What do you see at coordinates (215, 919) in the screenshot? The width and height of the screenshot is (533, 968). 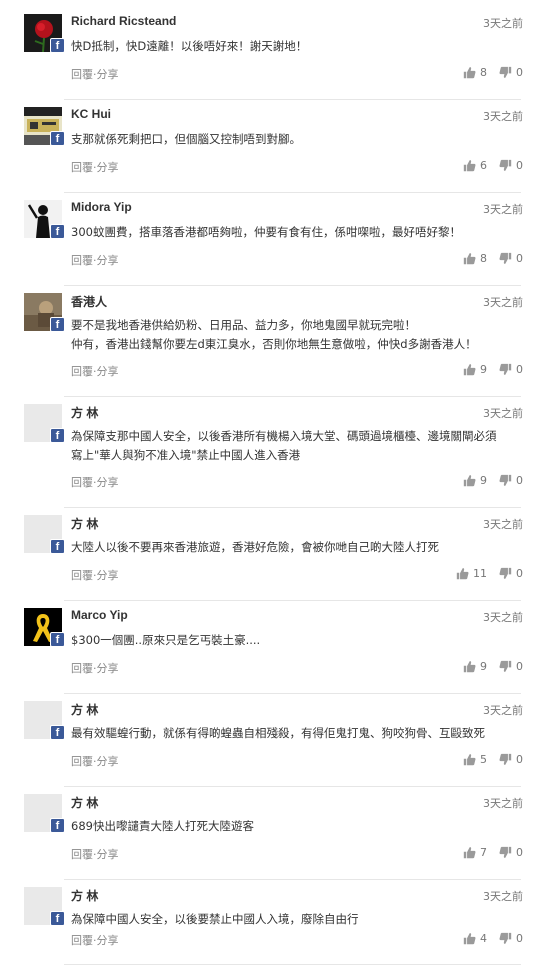 I see `comment-text-line: 為保障中國人安全，以後要禁止中國人入境，廢除自由行` at bounding box center [215, 919].